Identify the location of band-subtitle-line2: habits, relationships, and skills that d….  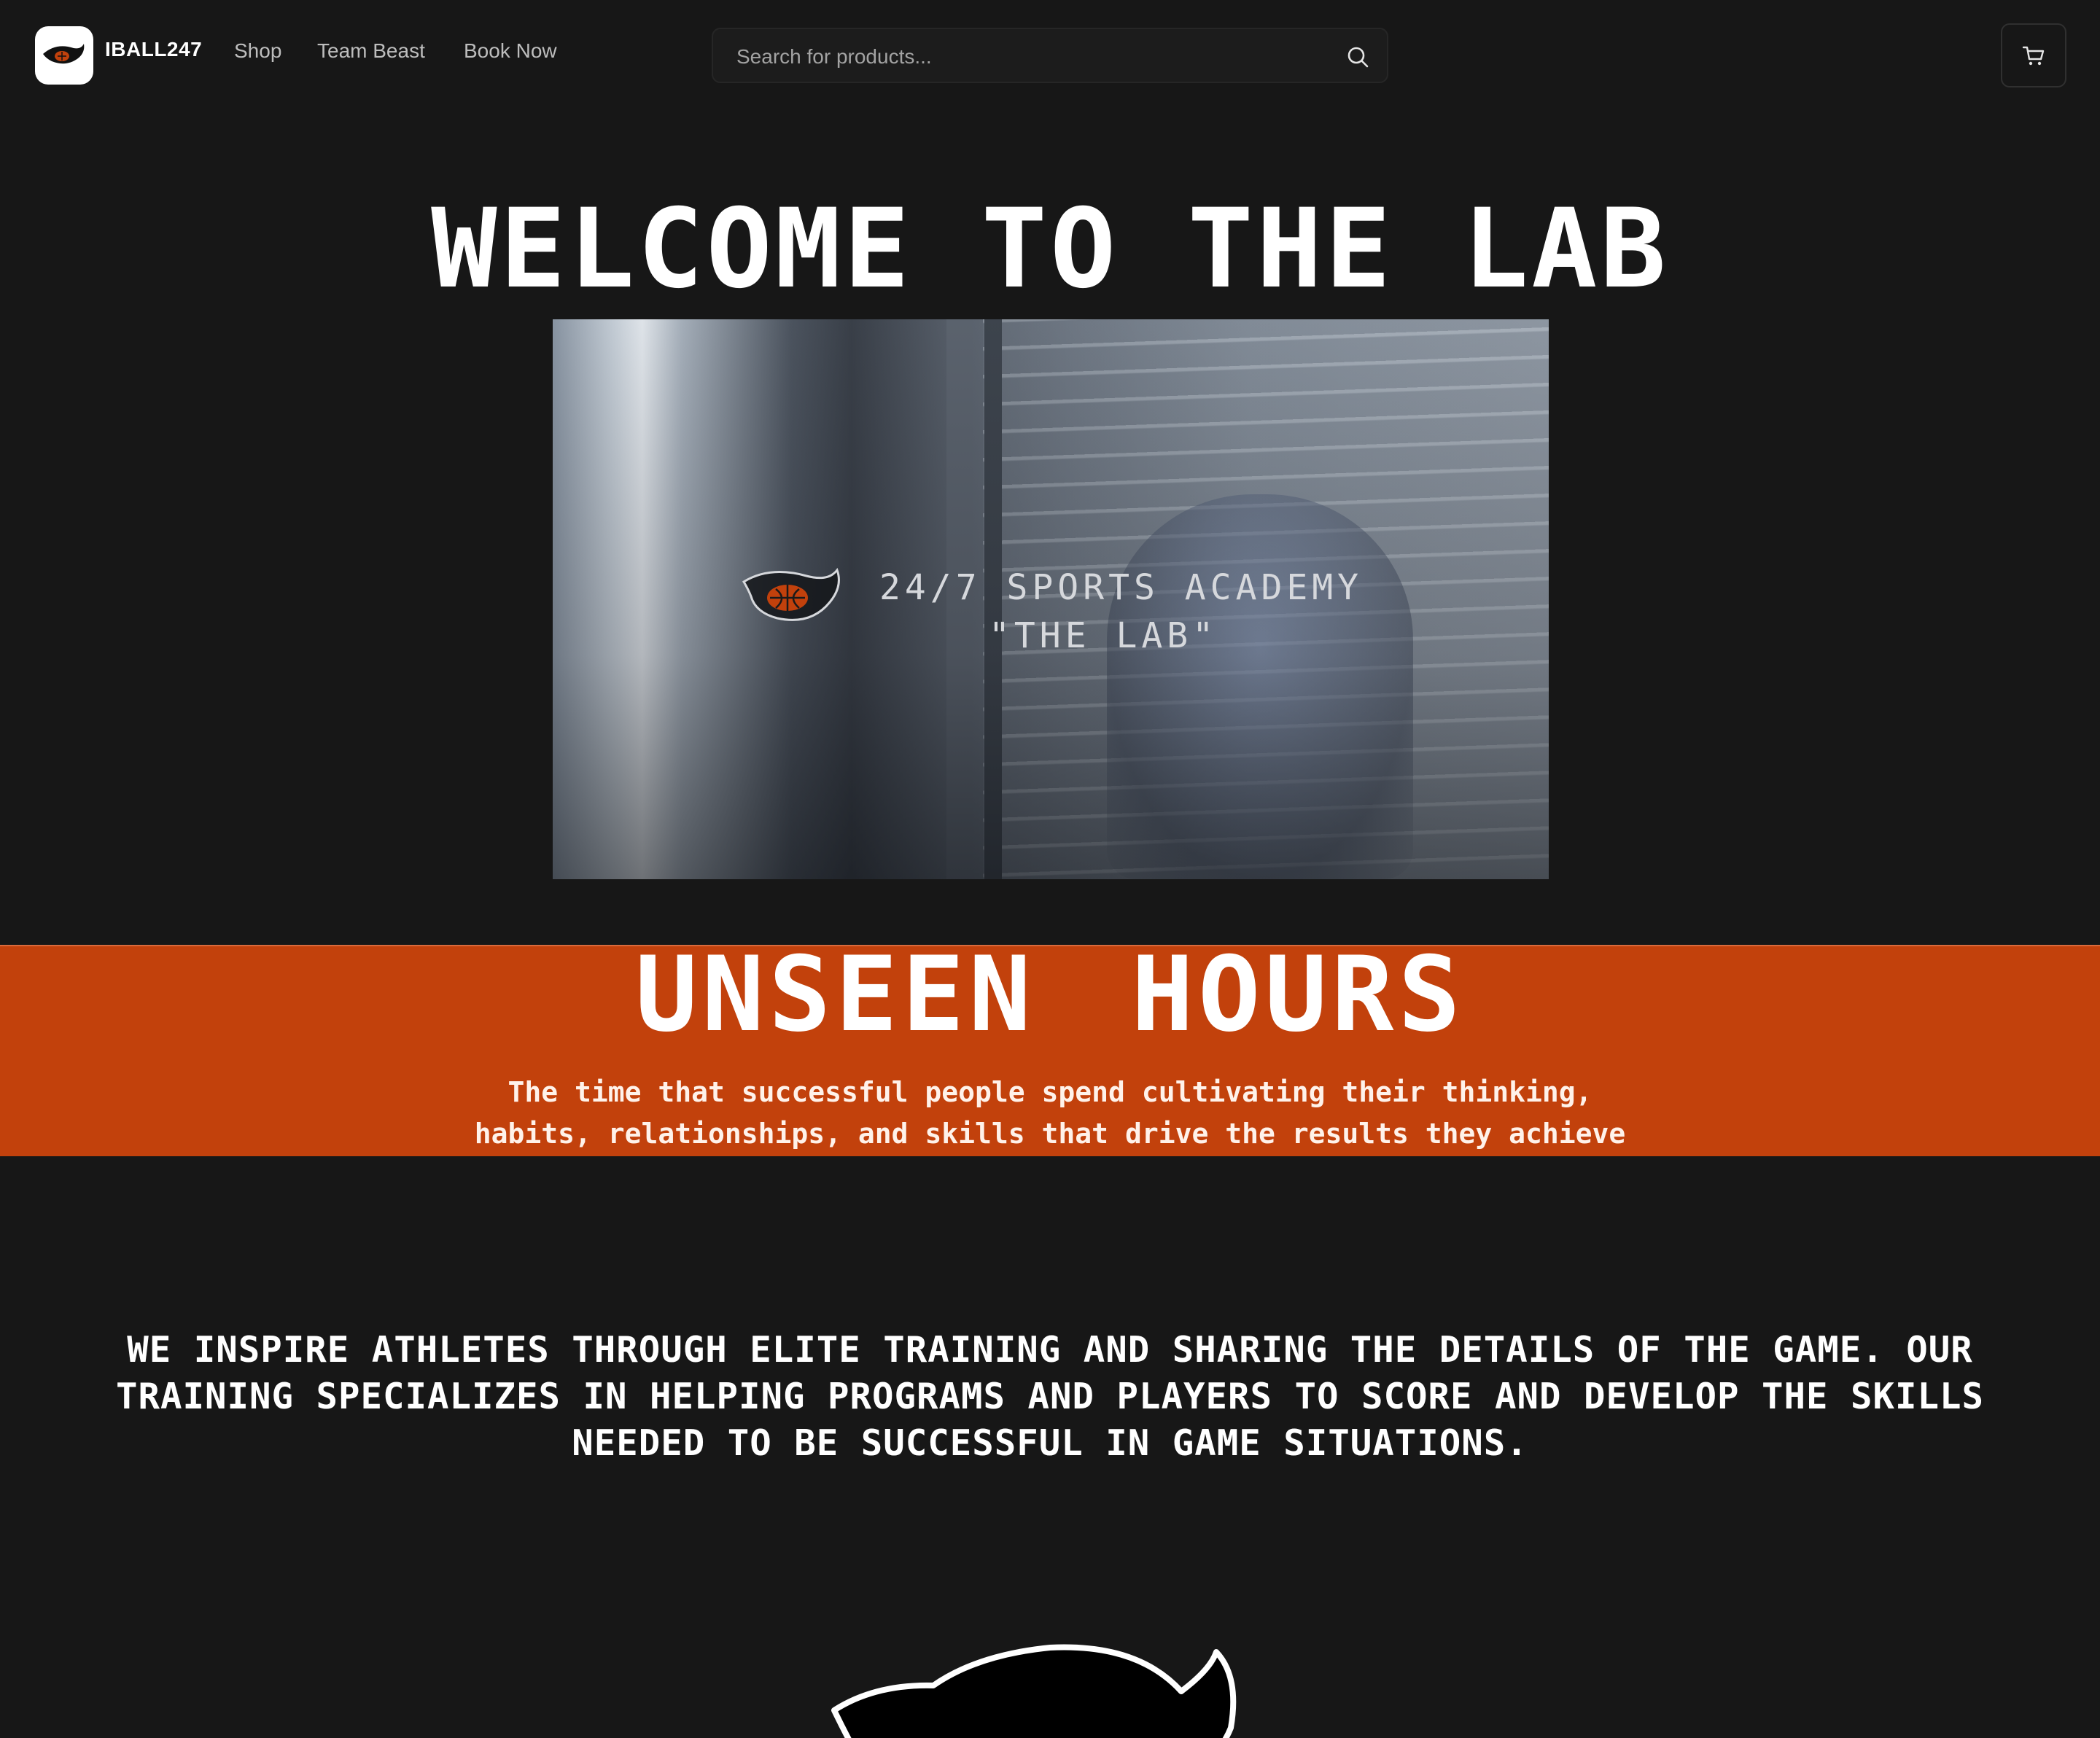
(1050, 1134).